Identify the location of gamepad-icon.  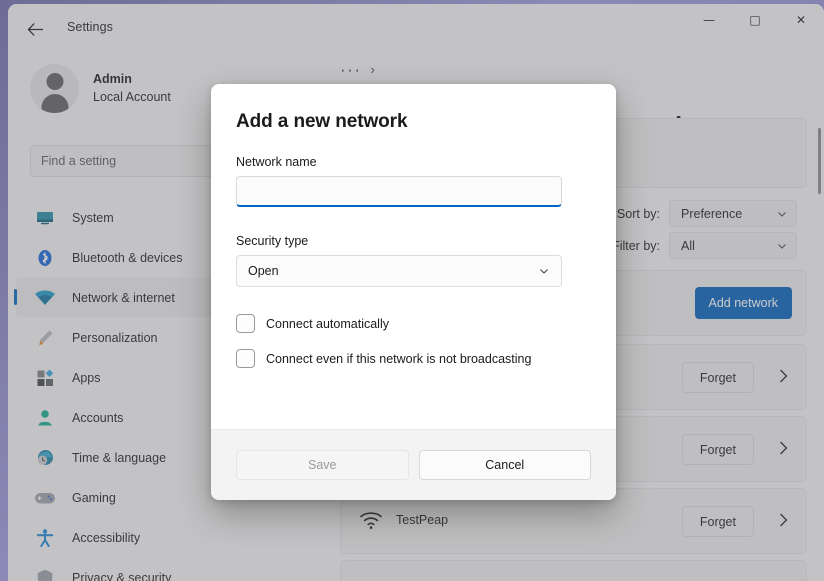
(45, 498).